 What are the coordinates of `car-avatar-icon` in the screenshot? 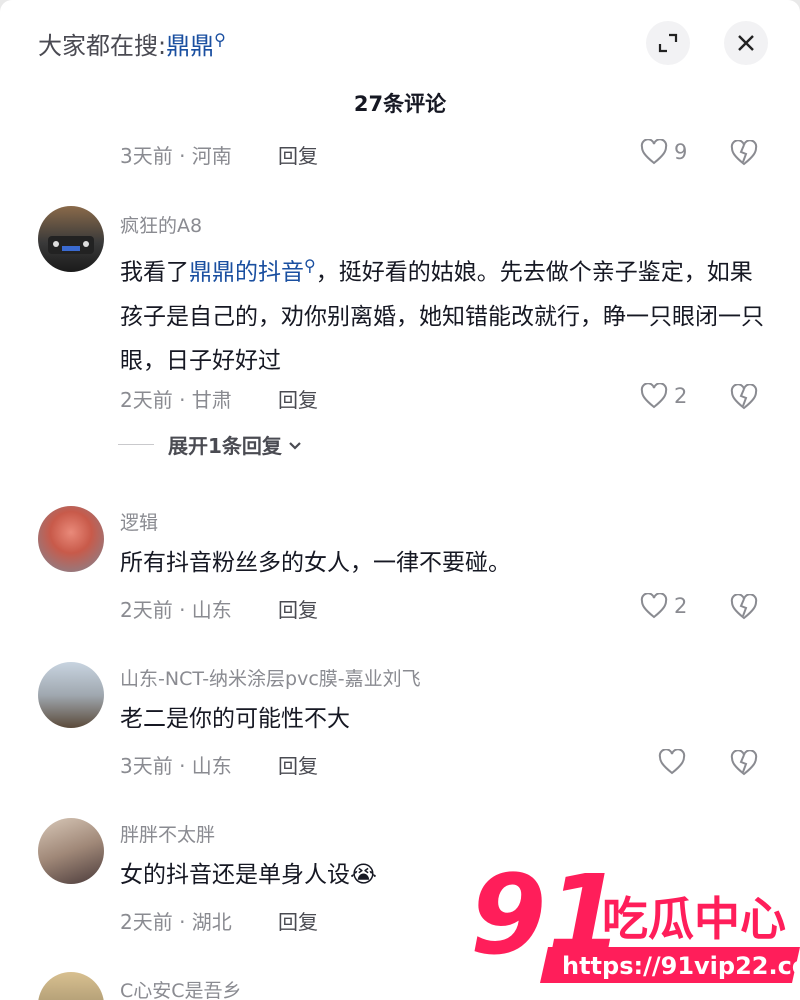 It's located at (71, 245).